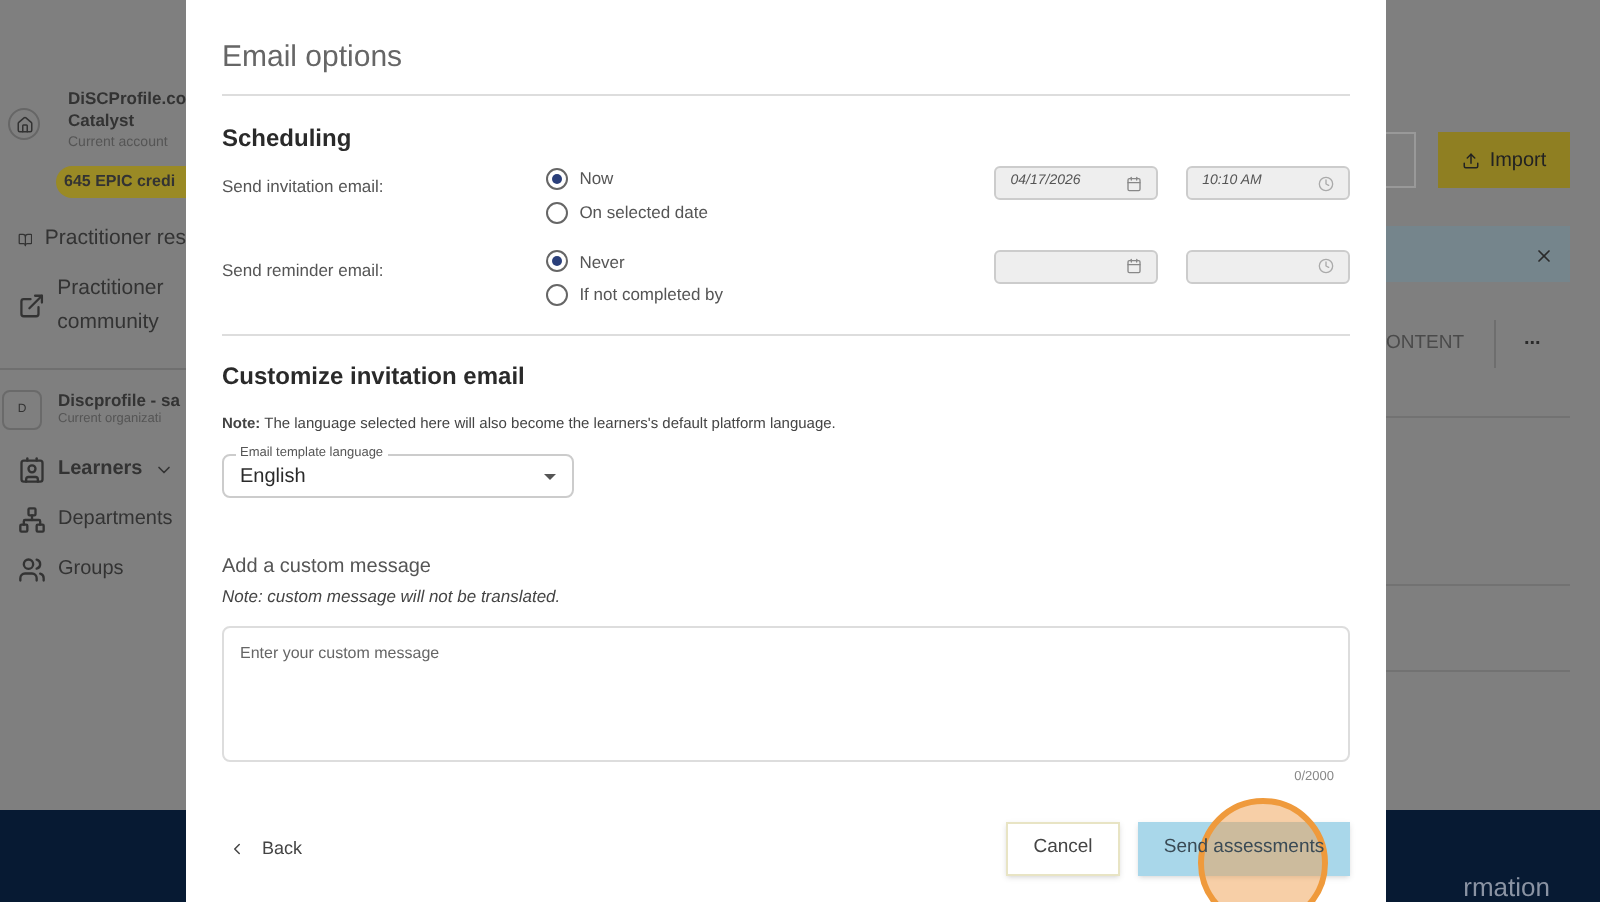  I want to click on dialog-title: Email options, so click(313, 58).